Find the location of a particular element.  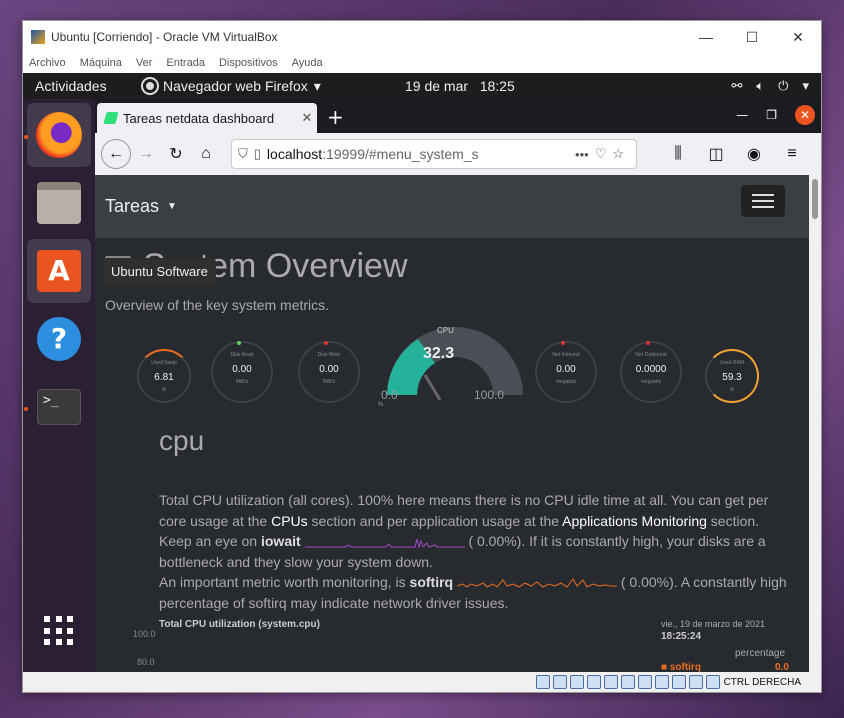

gauge-value: 6.81 is located at coordinates (164, 377).